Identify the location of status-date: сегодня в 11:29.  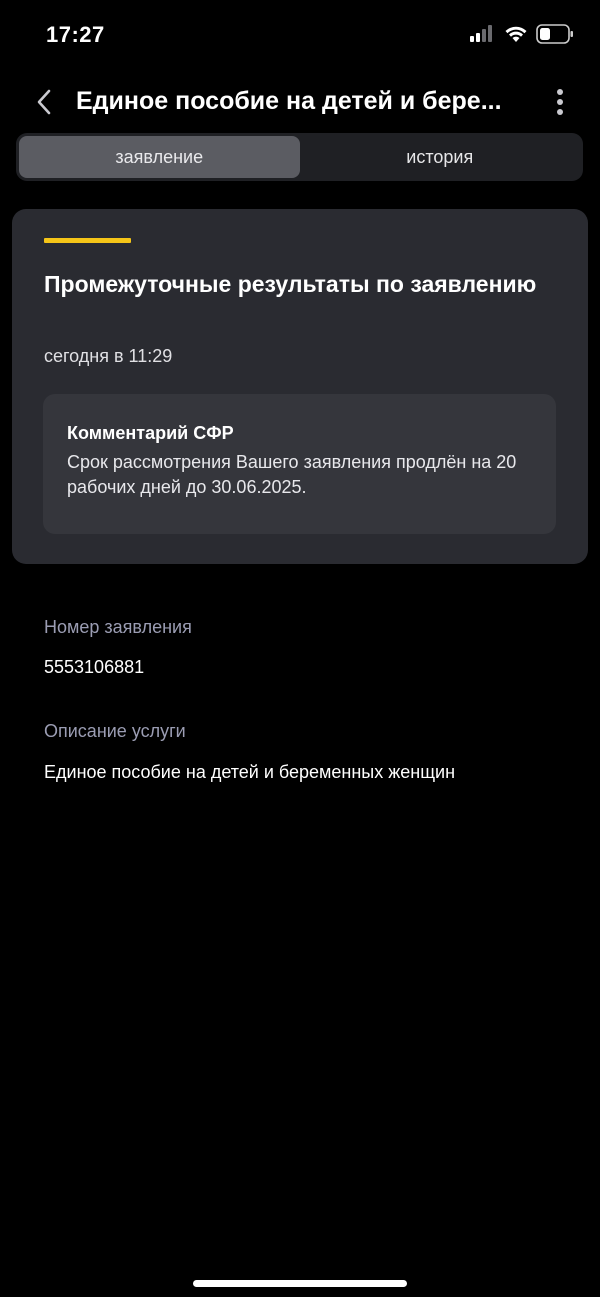
(108, 356).